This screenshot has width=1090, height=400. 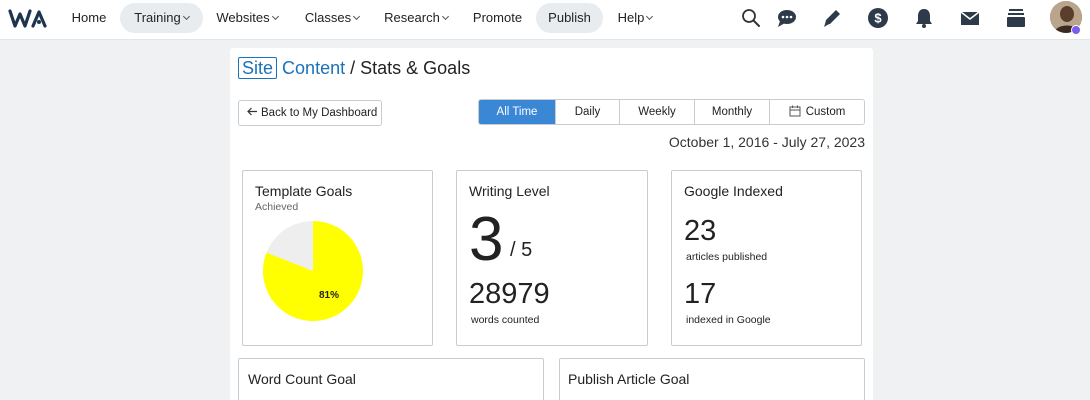 I want to click on time-range-selector: All Time Daily Weekly Monthly Custom, so click(x=671, y=112).